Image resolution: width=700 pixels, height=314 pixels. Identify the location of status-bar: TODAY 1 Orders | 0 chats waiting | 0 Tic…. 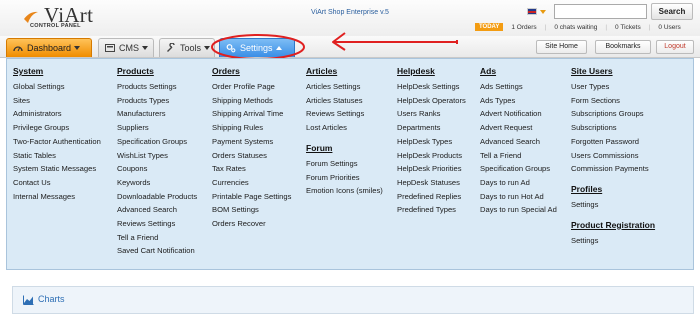
(582, 27).